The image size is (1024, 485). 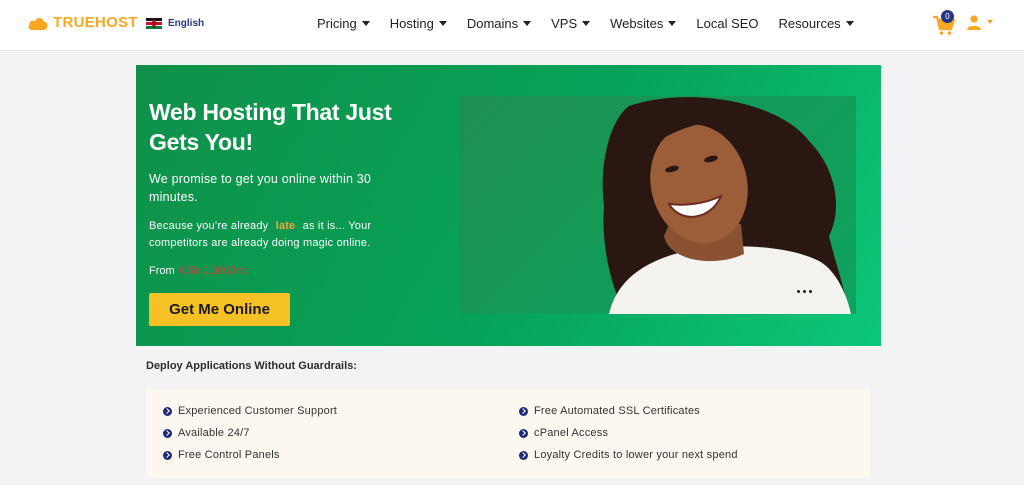 I want to click on feature-item: Loyalty Credits to lower your next spend, so click(x=628, y=455).